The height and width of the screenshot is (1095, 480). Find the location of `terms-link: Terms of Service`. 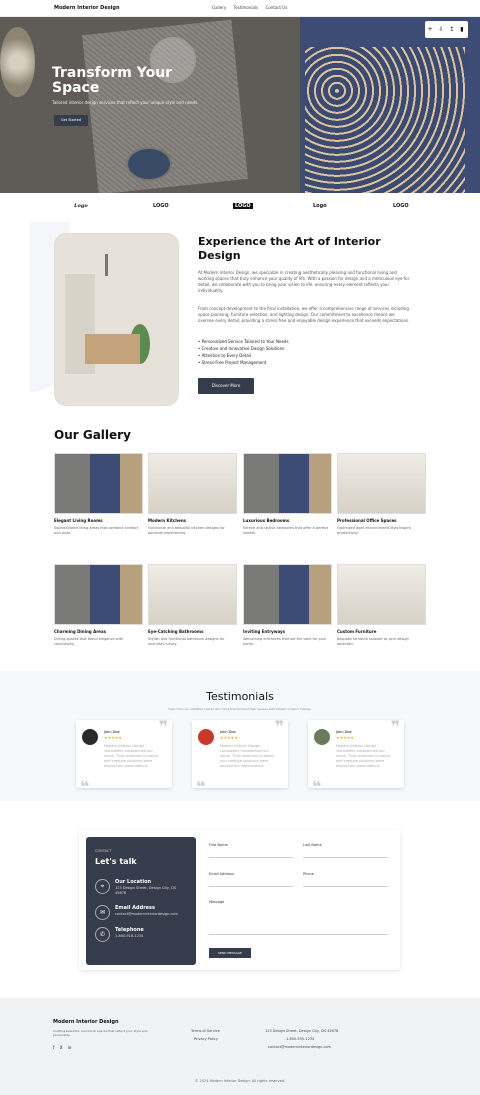

terms-link: Terms of Service is located at coordinates (205, 1031).